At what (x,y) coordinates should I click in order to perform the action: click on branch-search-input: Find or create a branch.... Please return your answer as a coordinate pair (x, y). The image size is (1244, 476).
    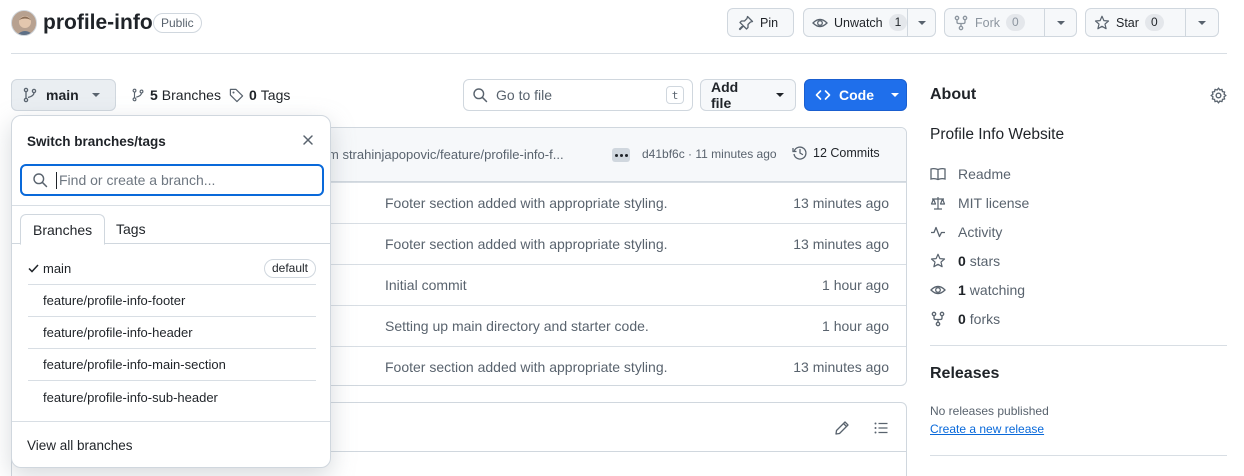
    Looking at the image, I should click on (172, 180).